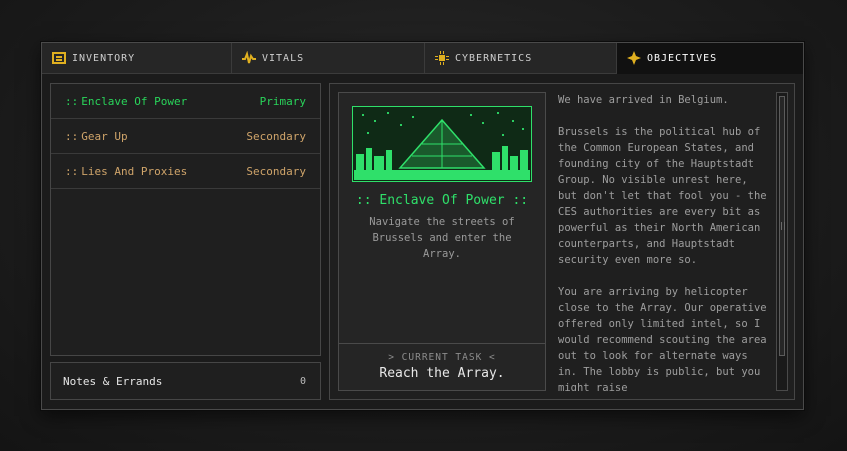 Image resolution: width=847 pixels, height=451 pixels. What do you see at coordinates (282, 101) in the screenshot?
I see `objective-type: Primary` at bounding box center [282, 101].